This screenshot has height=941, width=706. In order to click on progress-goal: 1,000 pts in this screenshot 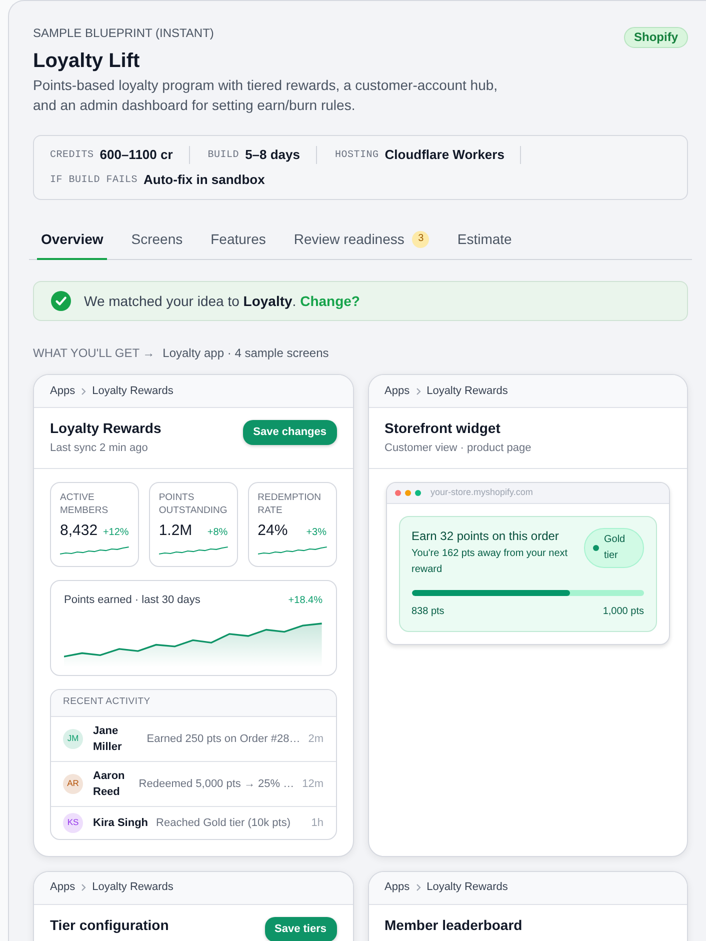, I will do `click(623, 612)`.